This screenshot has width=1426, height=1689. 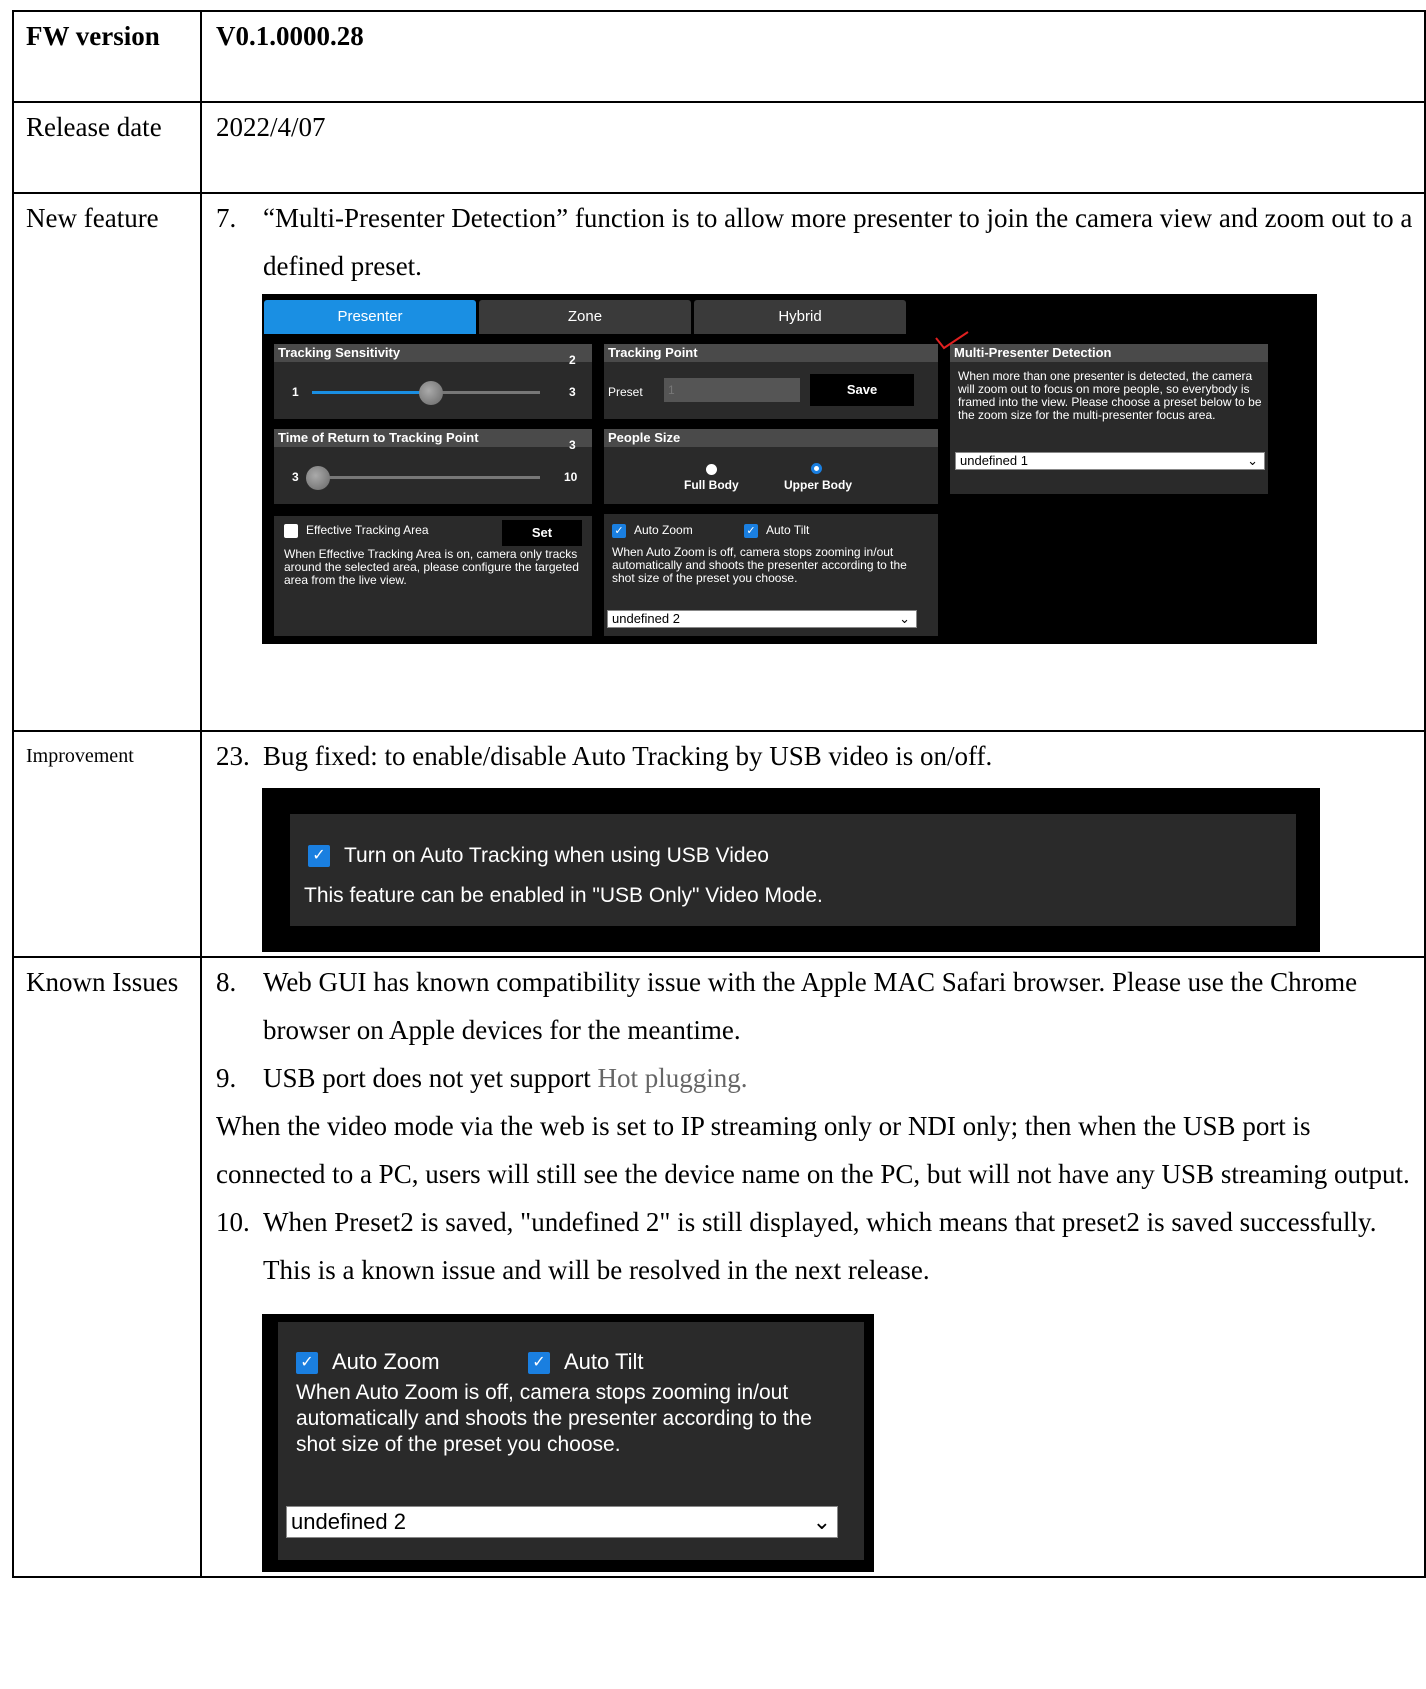 What do you see at coordinates (771, 353) in the screenshot?
I see `panel-title: Tracking Point` at bounding box center [771, 353].